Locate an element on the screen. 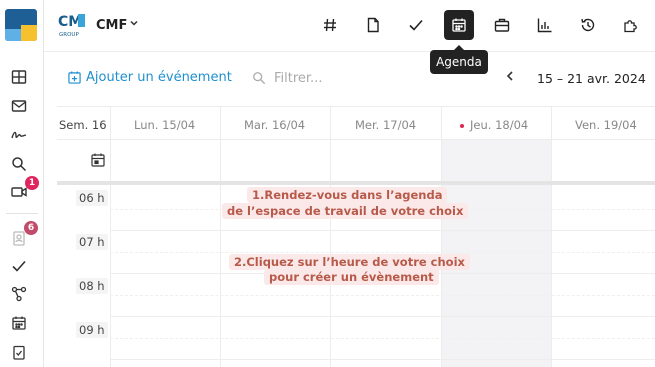 This screenshot has height=367, width=655. hour-label: 08 h is located at coordinates (92, 286).